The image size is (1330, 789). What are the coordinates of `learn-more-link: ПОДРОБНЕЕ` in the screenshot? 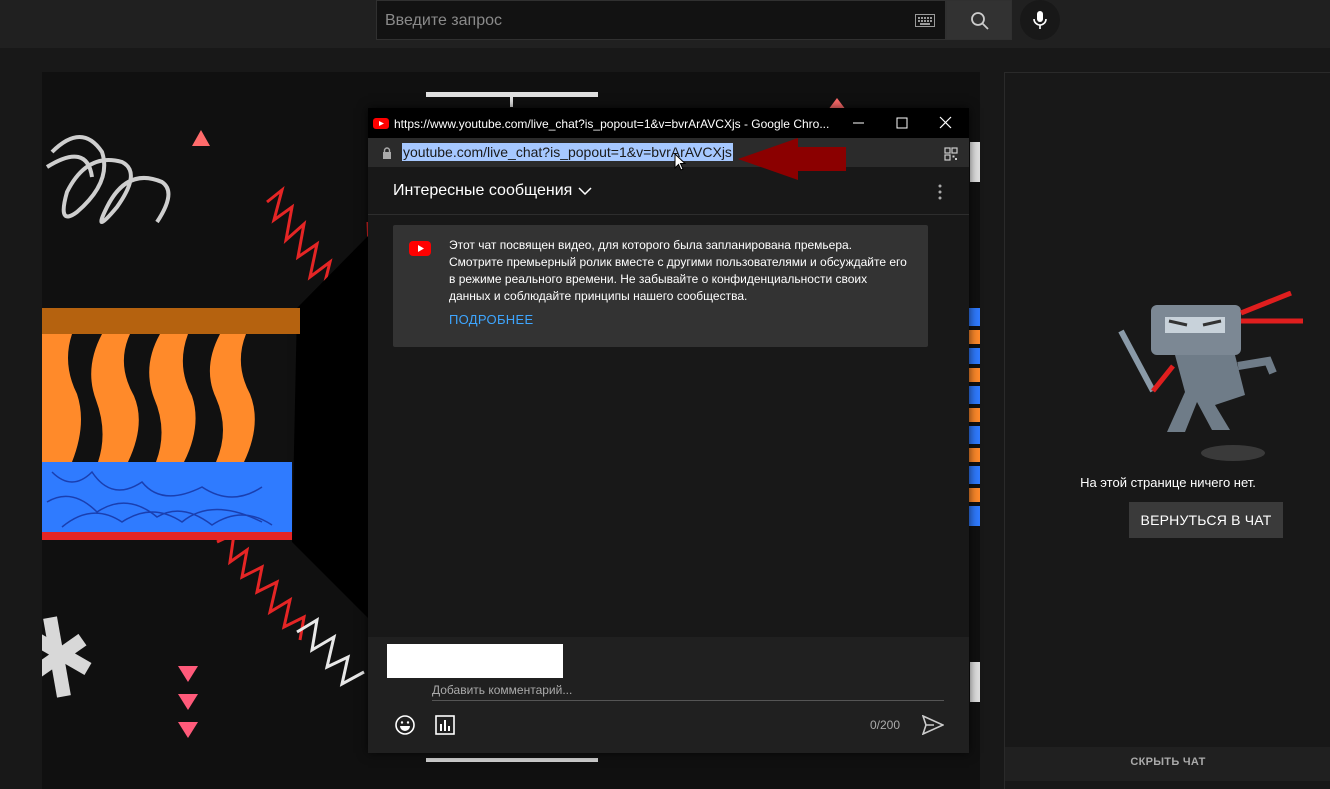 It's located at (491, 319).